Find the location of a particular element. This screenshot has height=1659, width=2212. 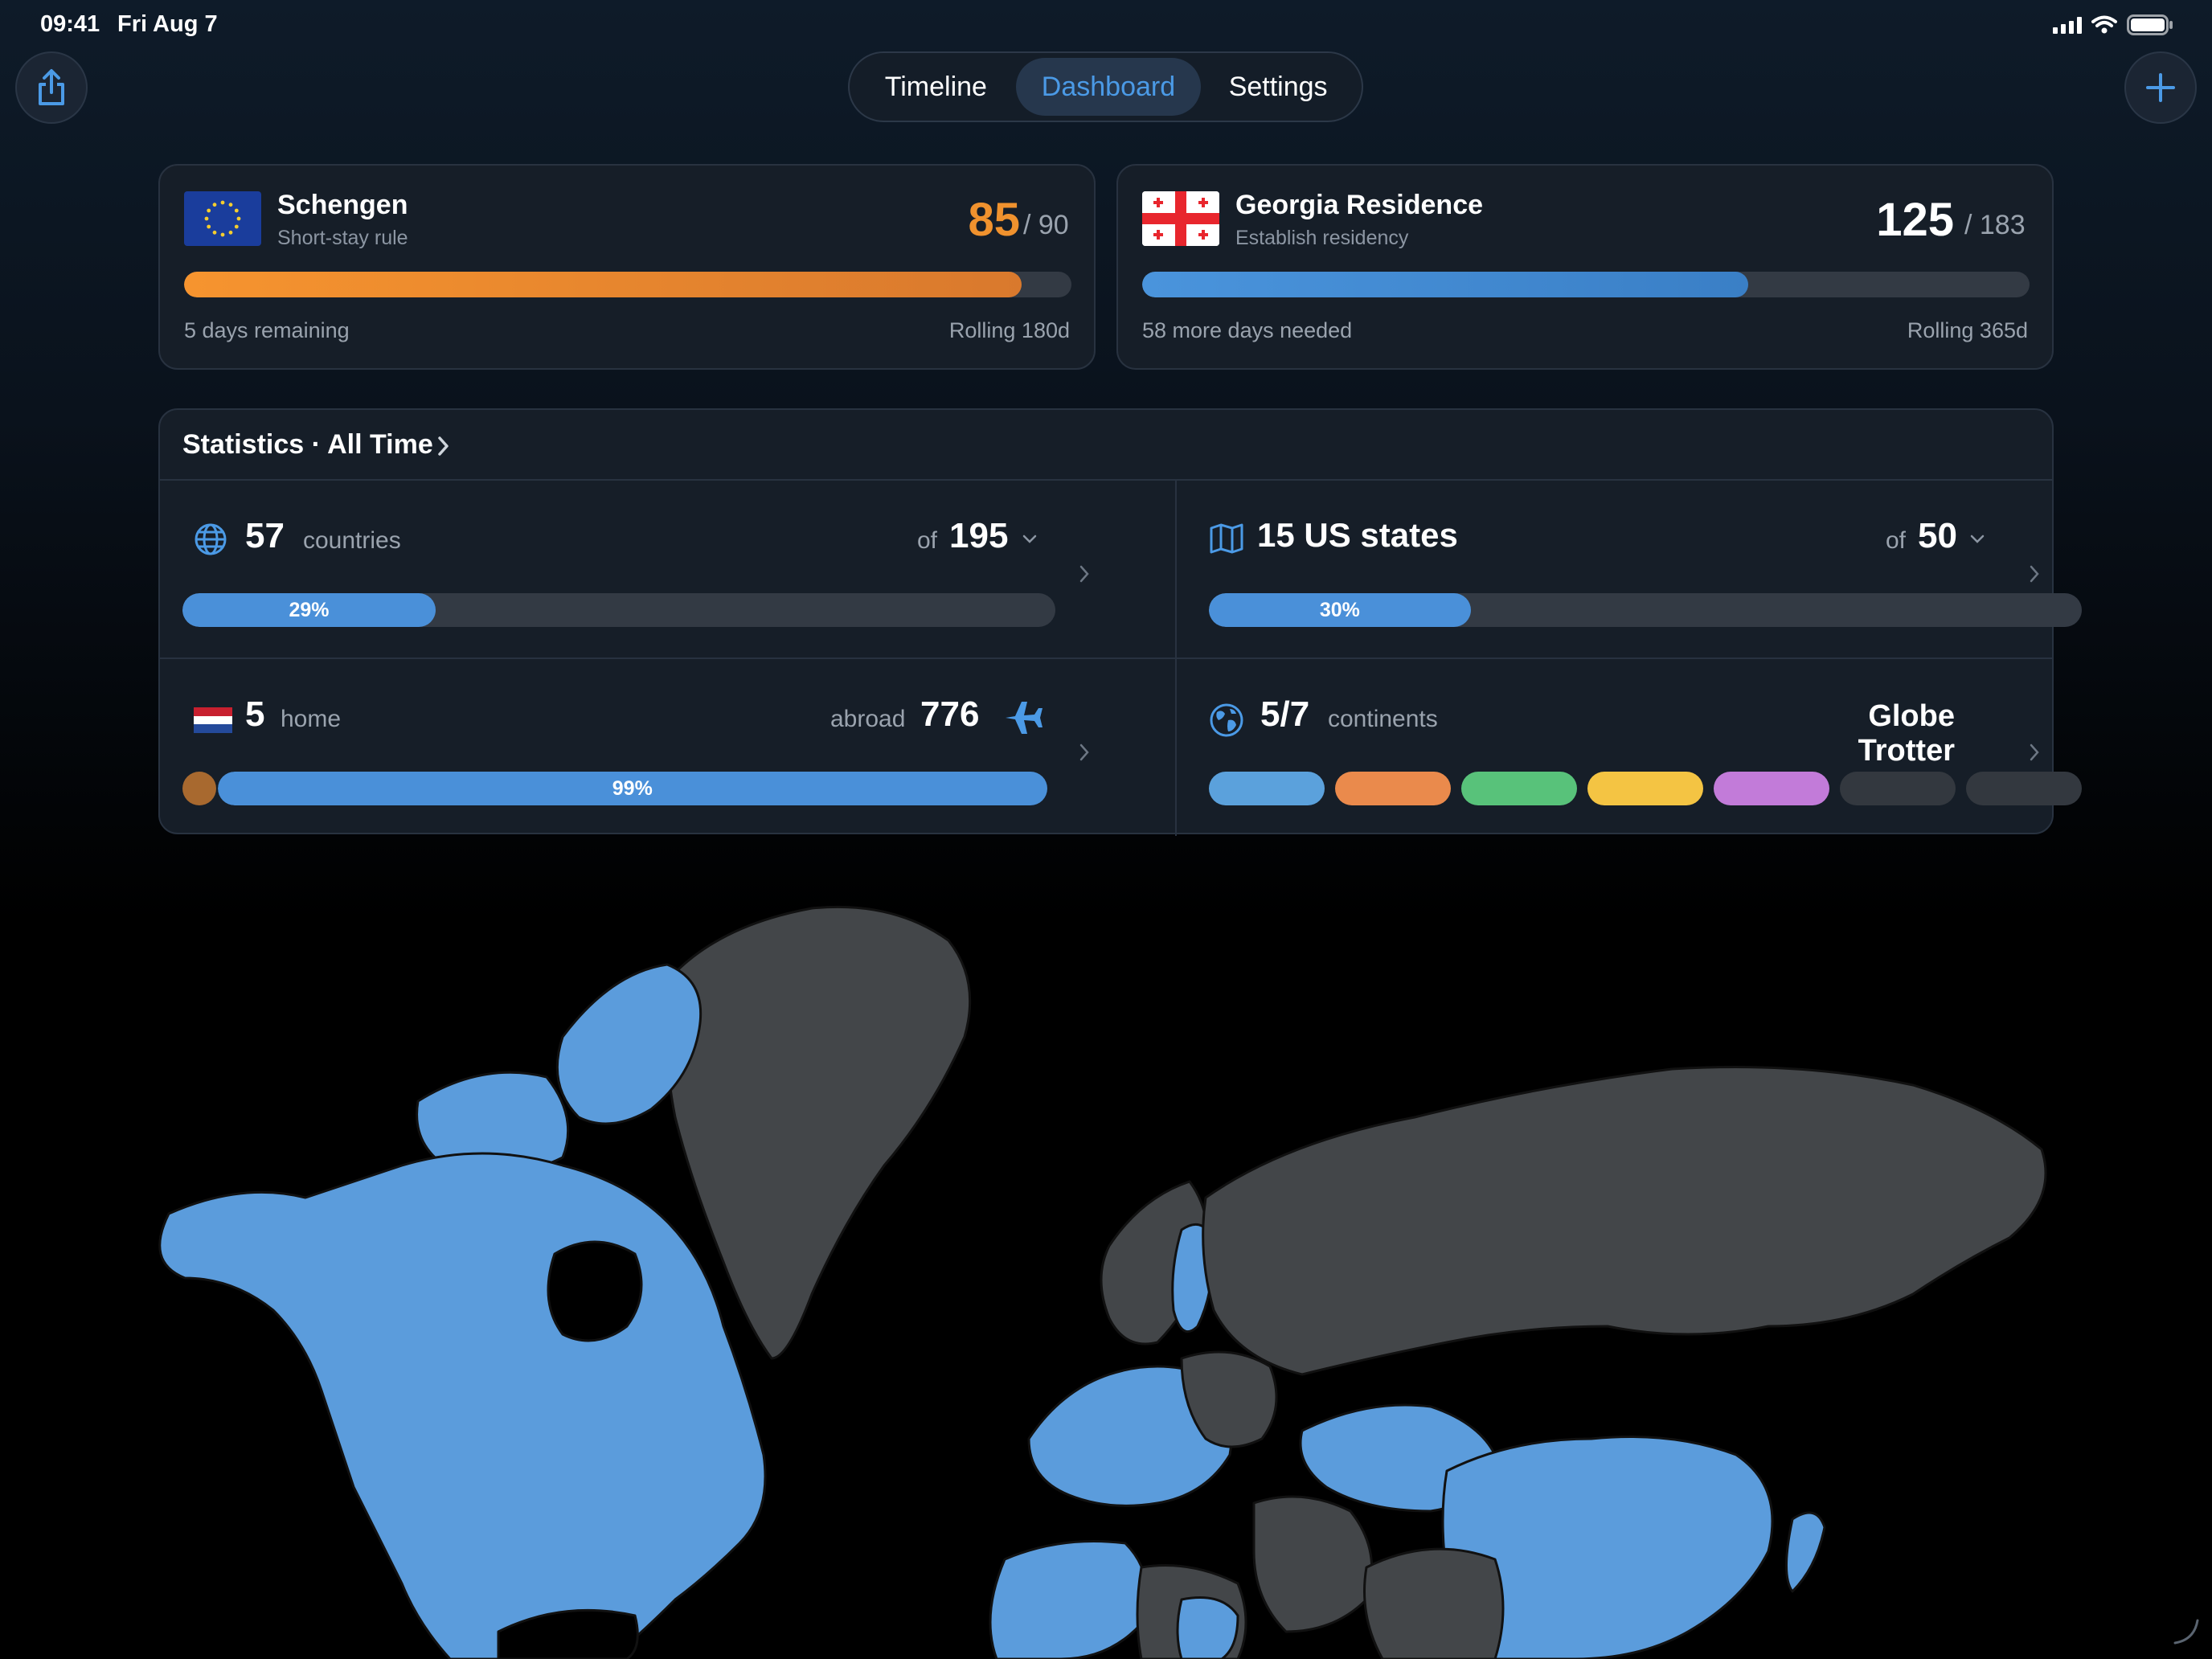

map-region-egypt is located at coordinates (1207, 1627).